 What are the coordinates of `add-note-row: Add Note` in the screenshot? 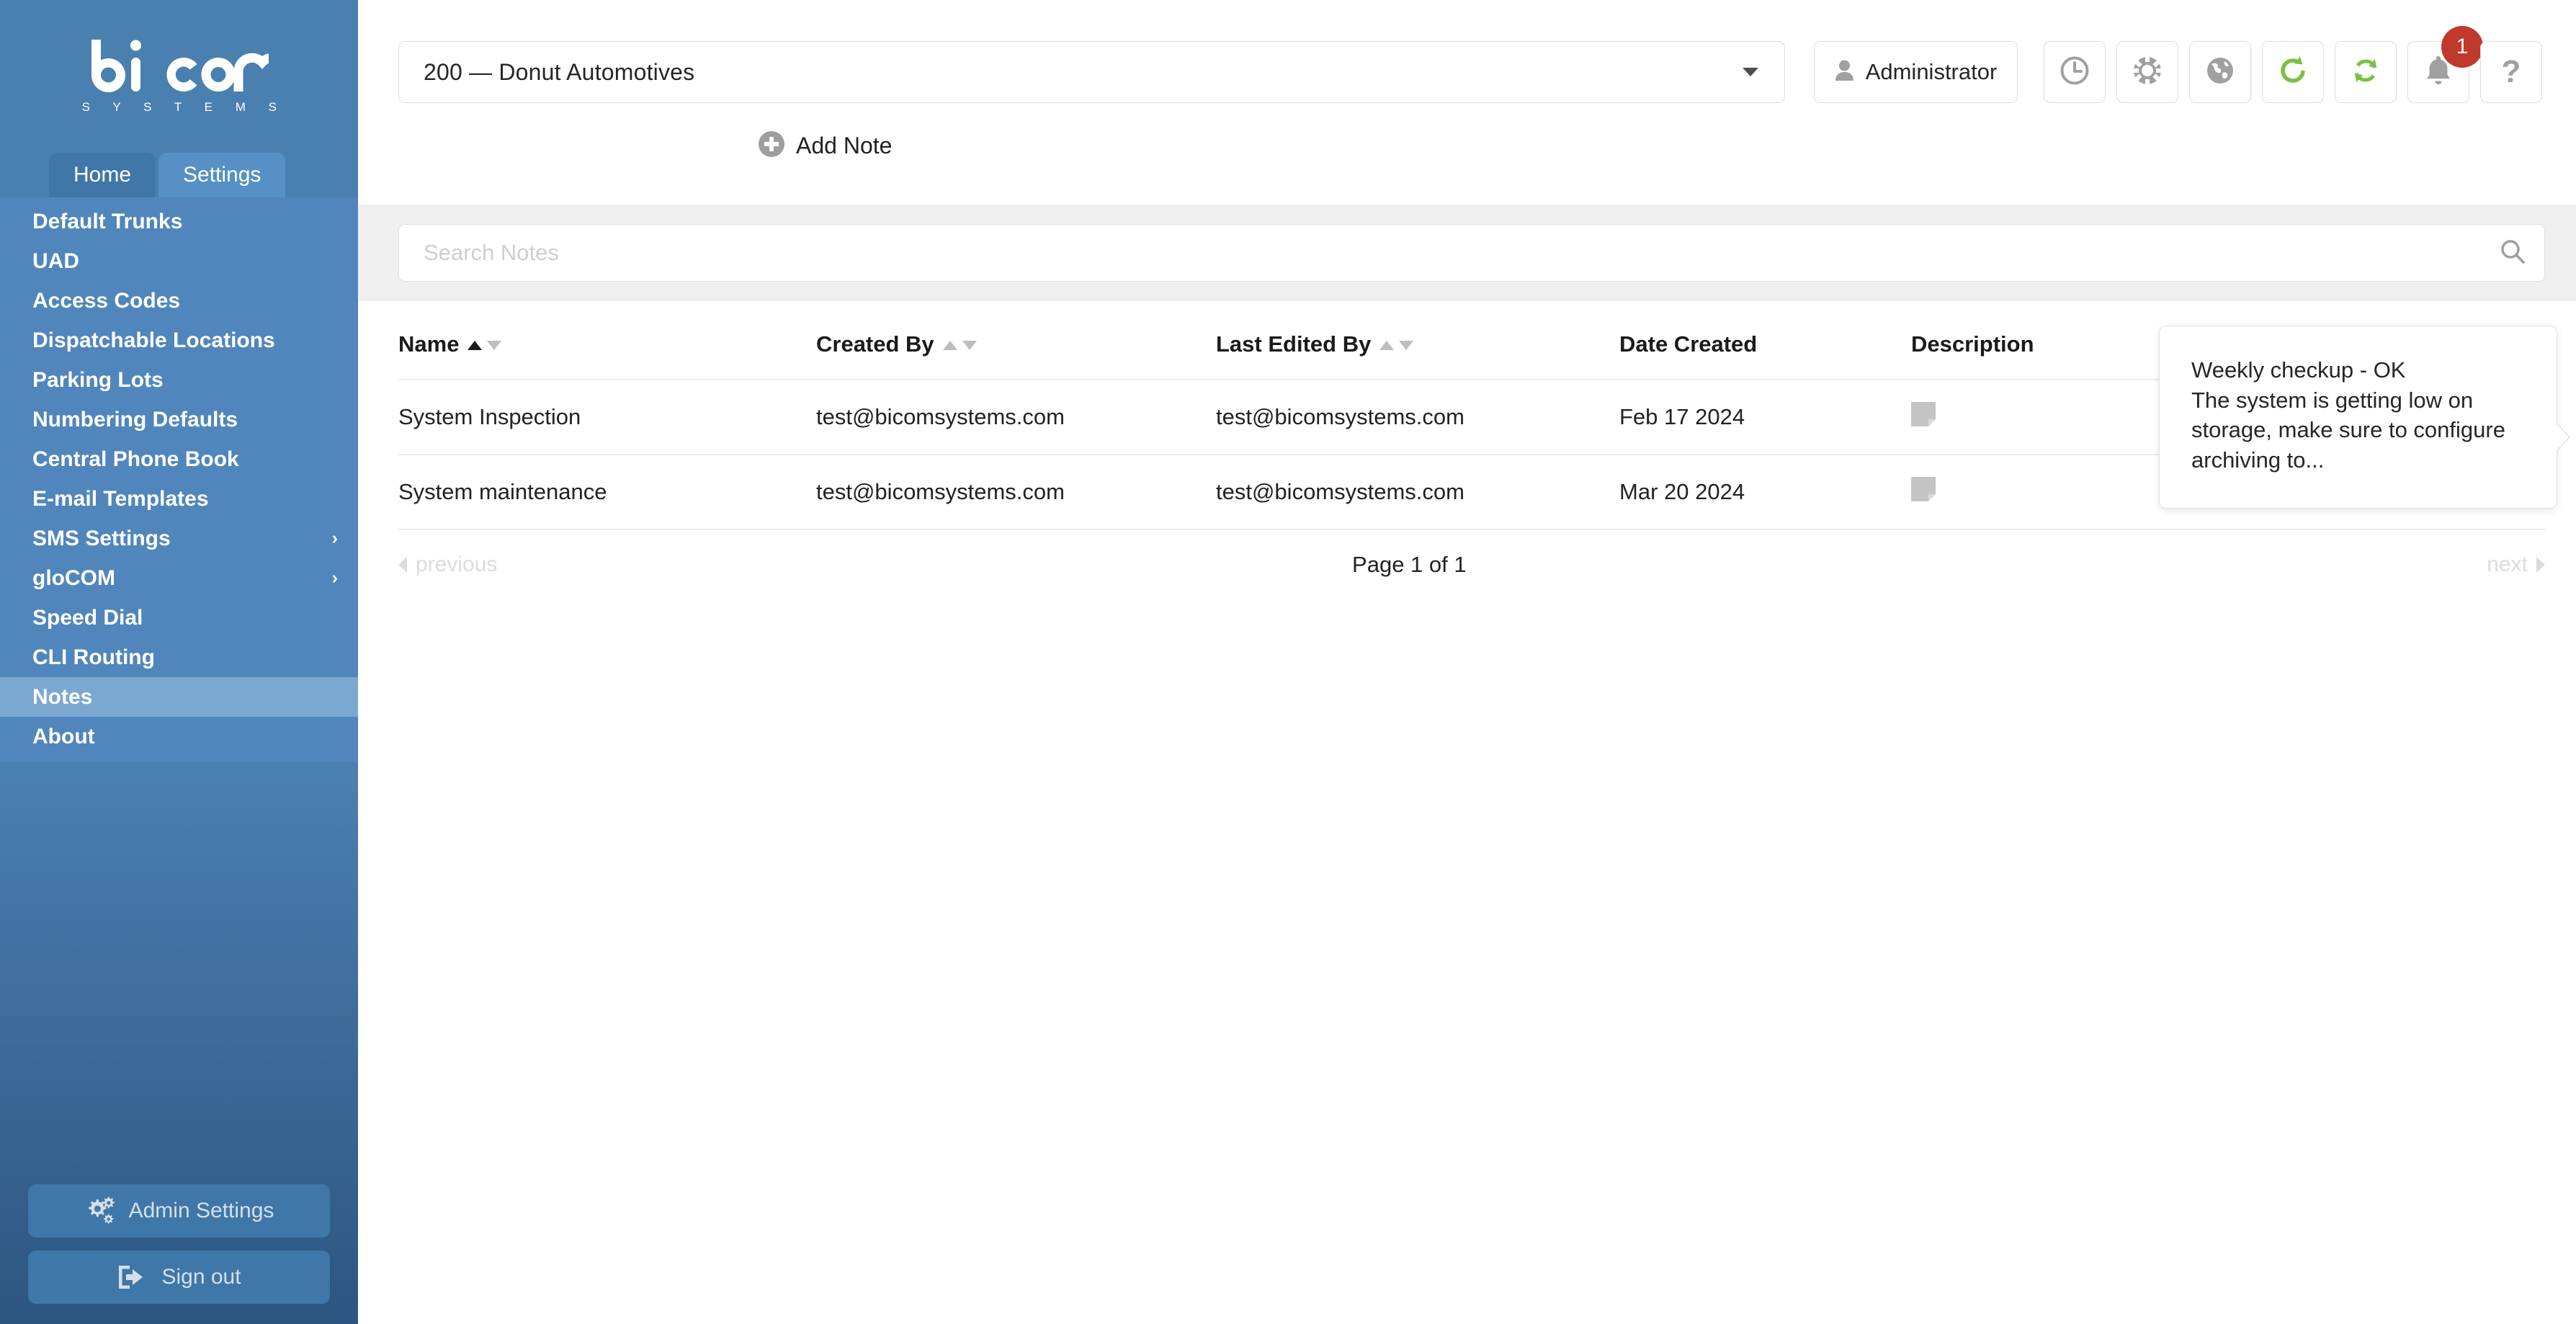 It's located at (1467, 157).